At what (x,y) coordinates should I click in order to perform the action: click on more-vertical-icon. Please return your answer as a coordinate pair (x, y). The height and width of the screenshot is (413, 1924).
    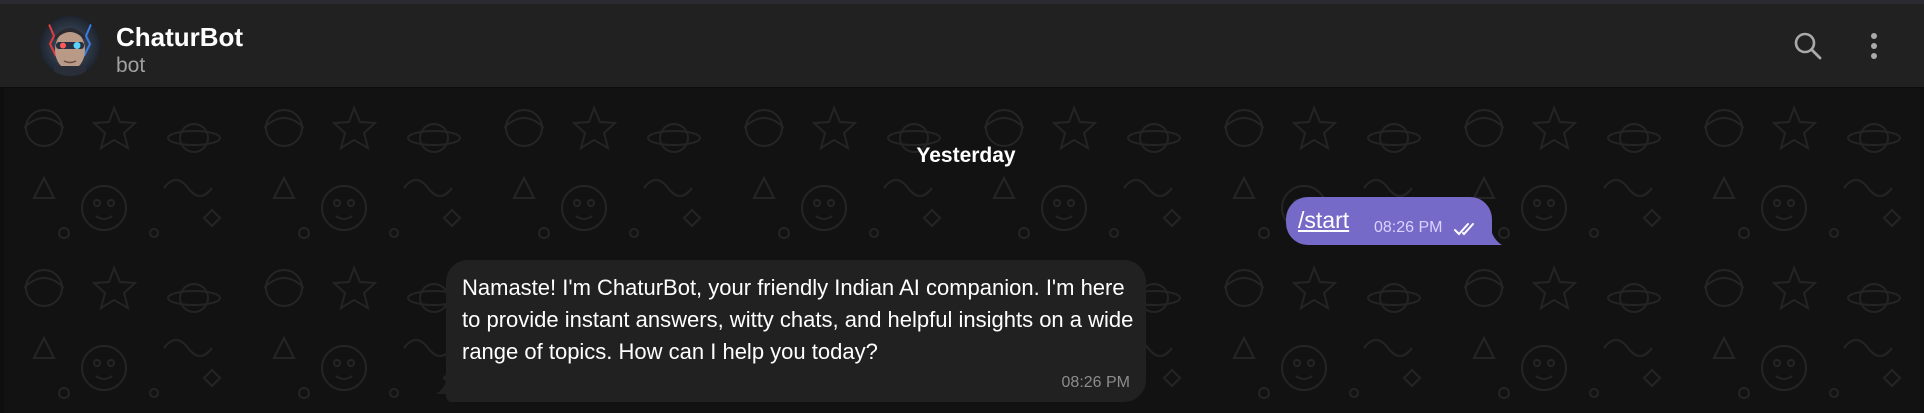
    Looking at the image, I should click on (1874, 46).